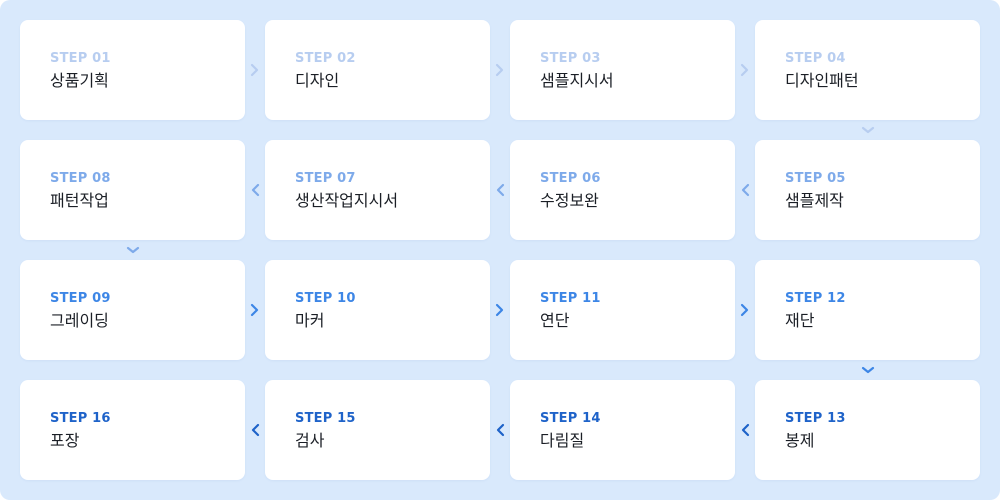 This screenshot has height=500, width=1000. Describe the element at coordinates (814, 200) in the screenshot. I see `step-title: 샘플제작` at that location.